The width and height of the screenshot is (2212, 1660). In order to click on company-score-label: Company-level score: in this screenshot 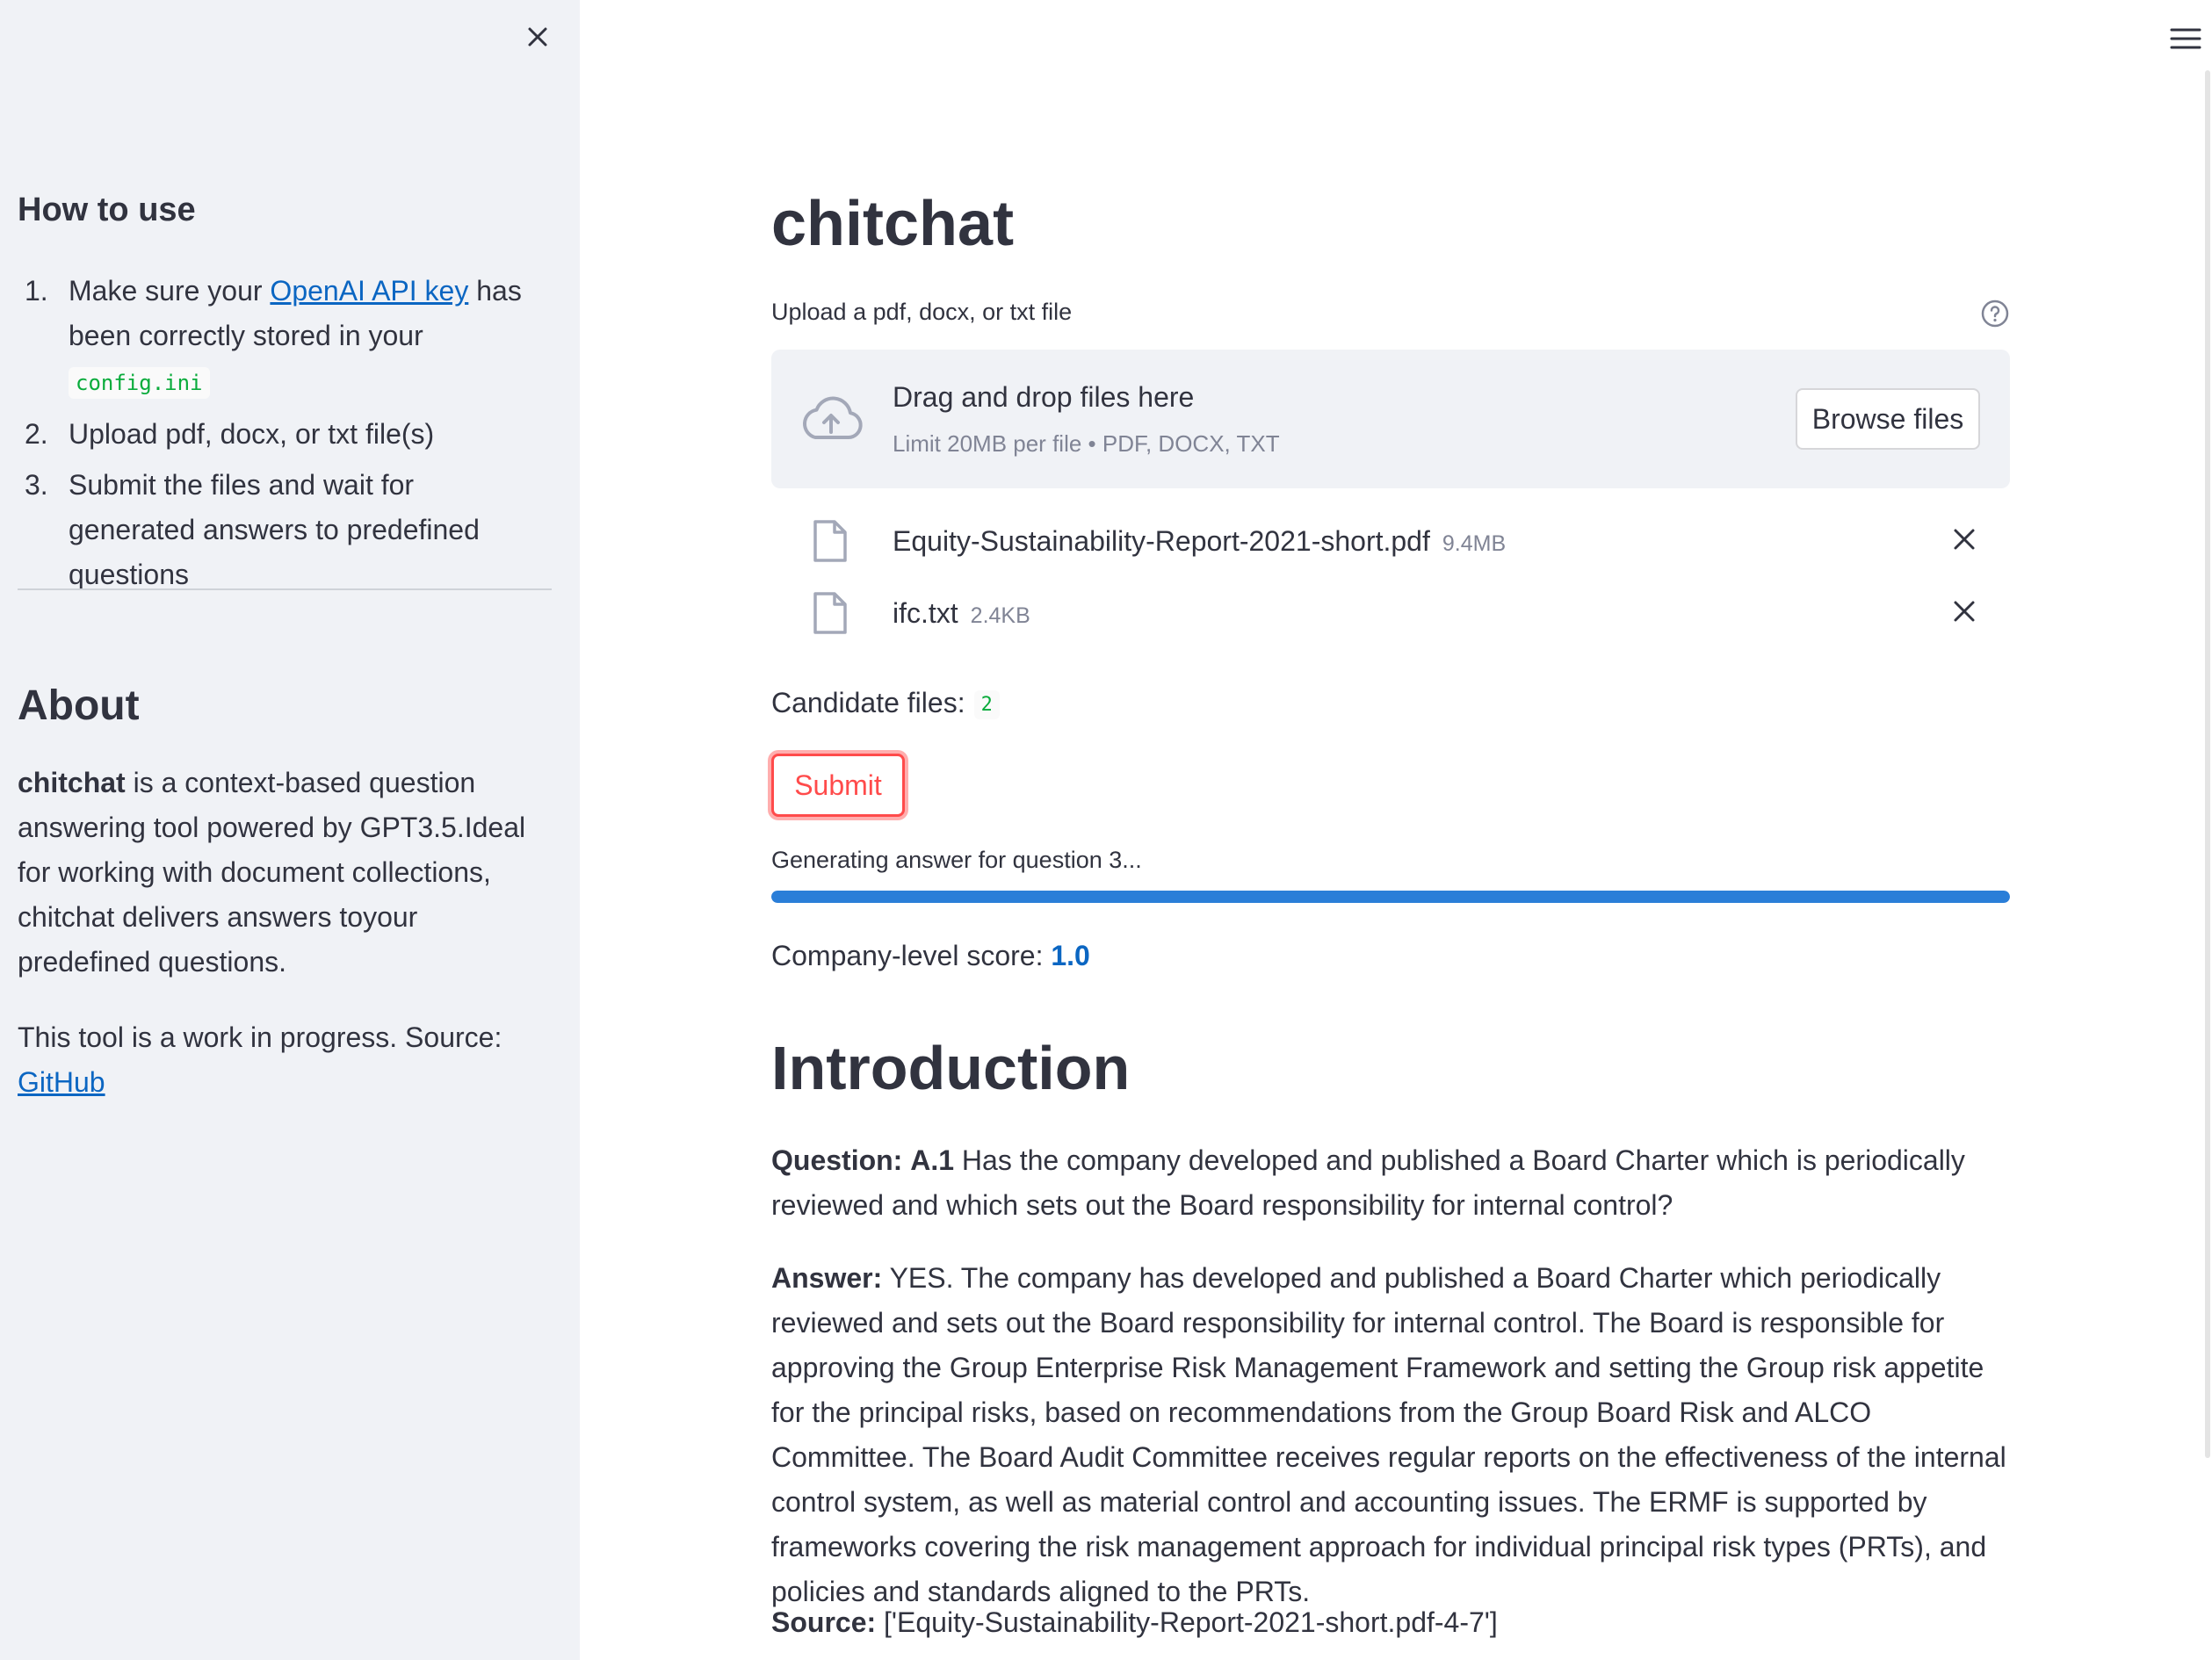, I will do `click(907, 955)`.